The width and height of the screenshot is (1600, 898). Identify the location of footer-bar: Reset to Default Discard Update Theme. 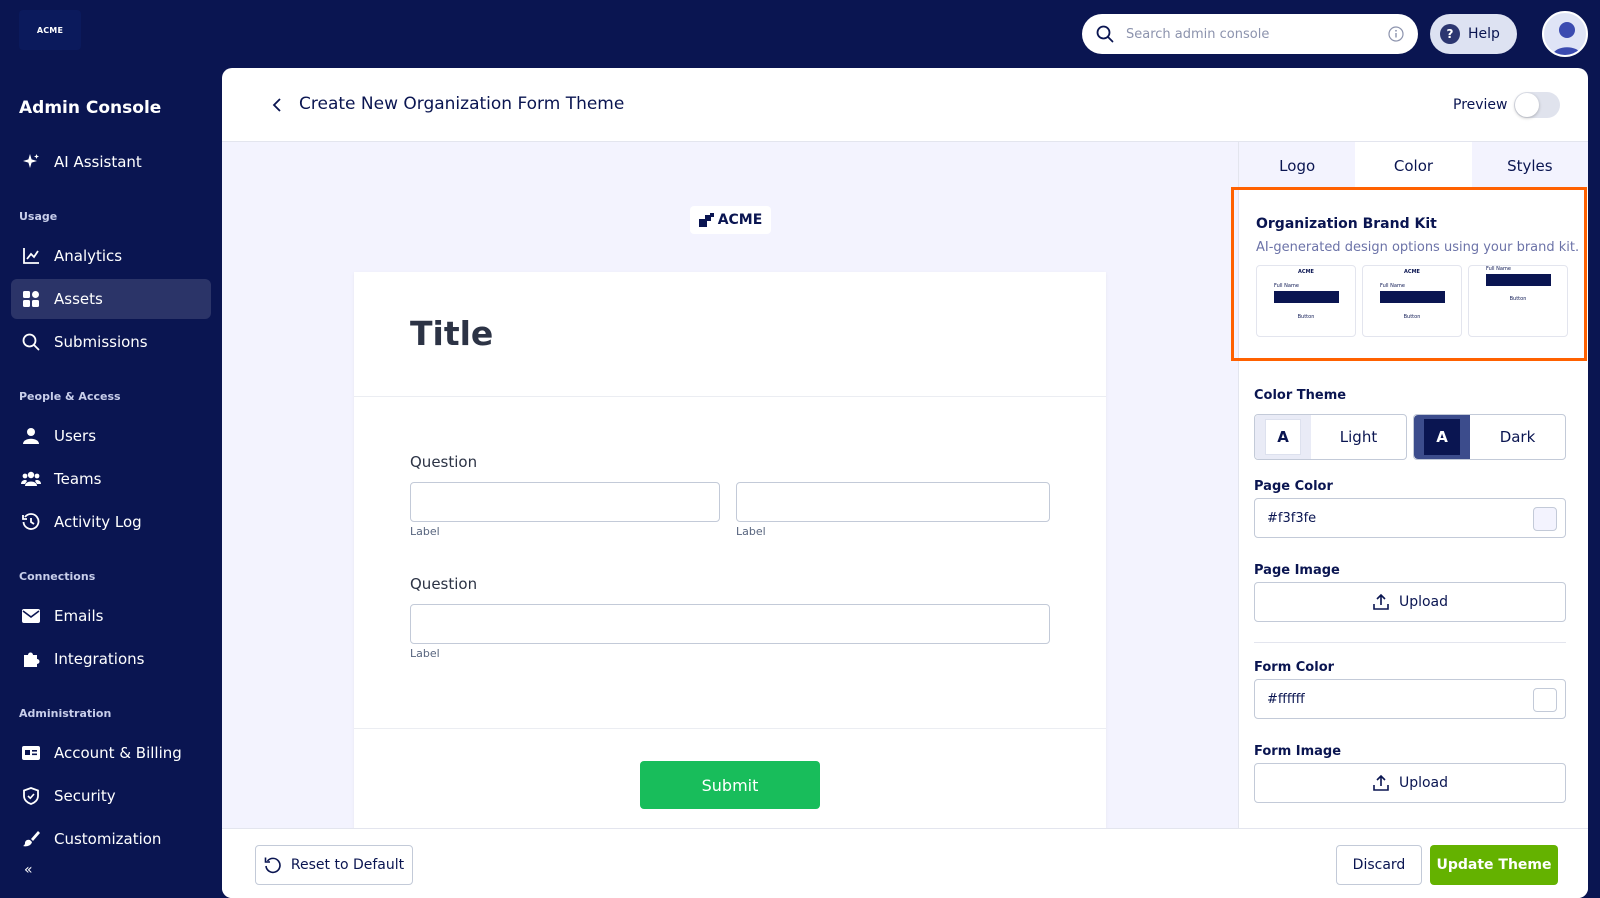
(905, 863).